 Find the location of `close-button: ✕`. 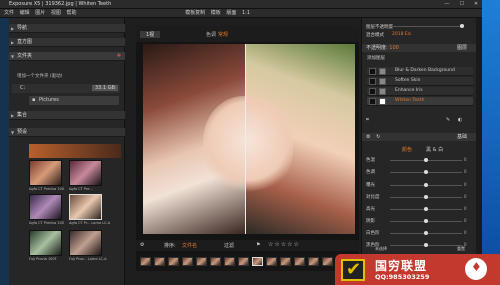

close-button: ✕ is located at coordinates (476, 4).